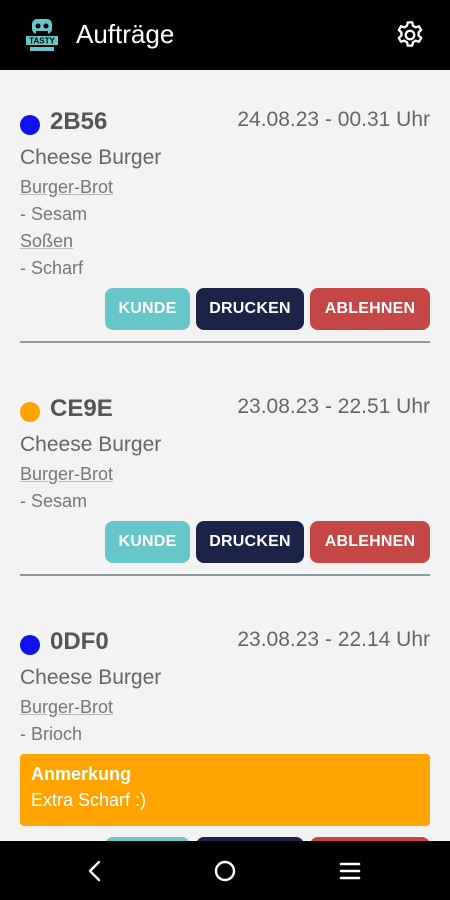  What do you see at coordinates (95, 871) in the screenshot?
I see `back-icon` at bounding box center [95, 871].